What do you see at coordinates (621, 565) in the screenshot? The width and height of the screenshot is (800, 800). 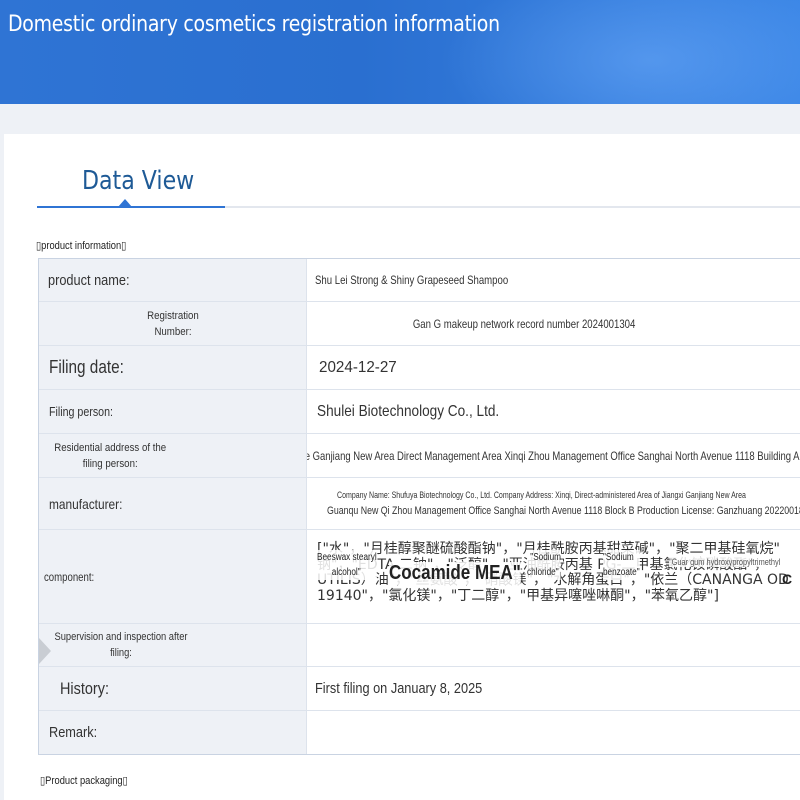 I see `overlay-sodium-benzoate: "Sodium benzoate"` at bounding box center [621, 565].